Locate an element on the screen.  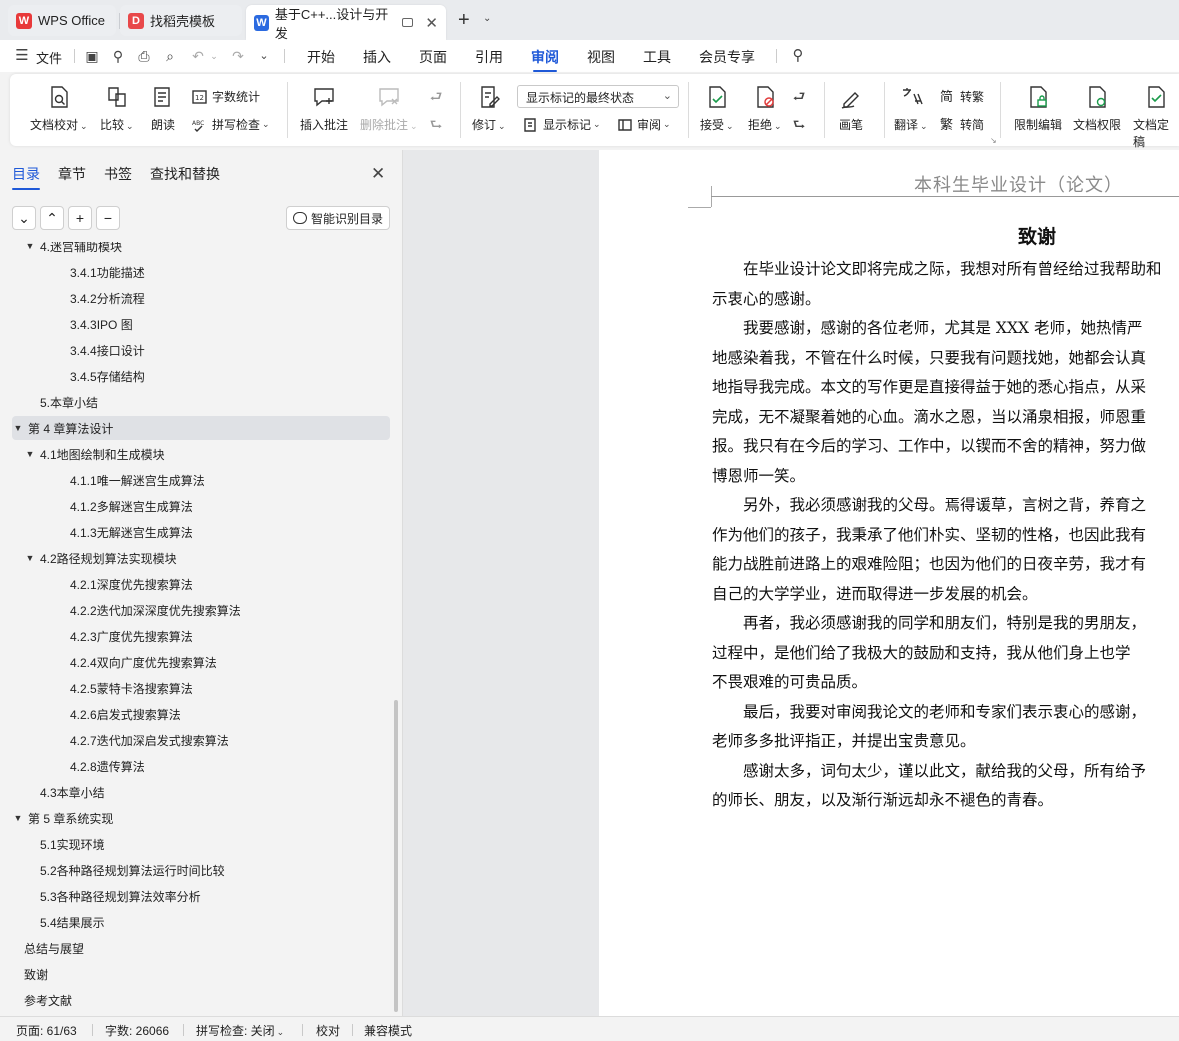
toc-item: 4.2.5蒙特卡洛搜索算法 is located at coordinates (201, 688).